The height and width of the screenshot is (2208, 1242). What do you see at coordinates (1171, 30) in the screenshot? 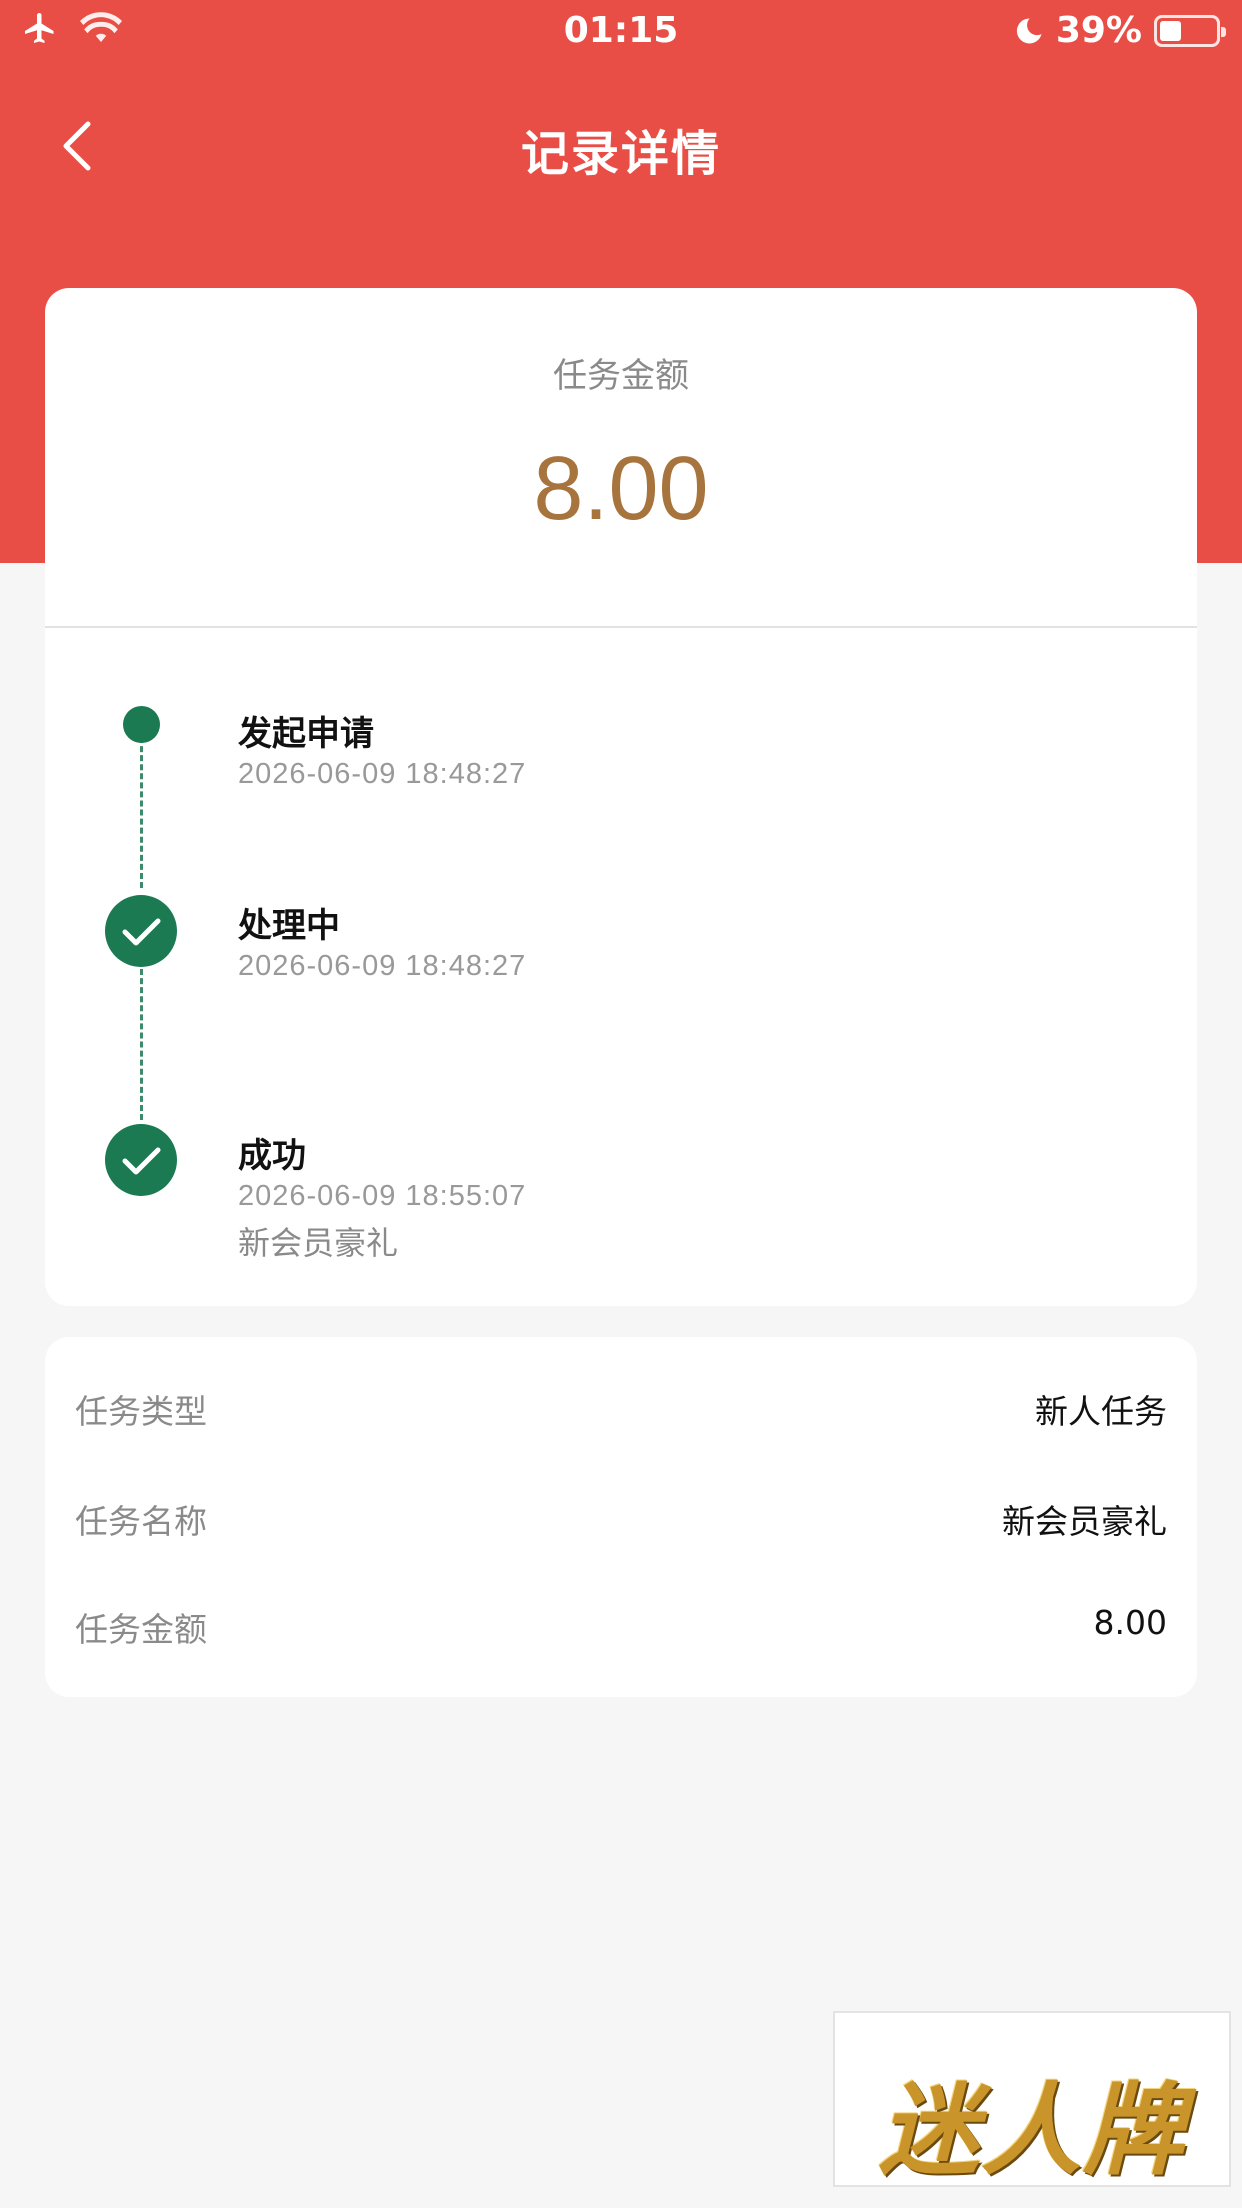
I see `battery-fill` at bounding box center [1171, 30].